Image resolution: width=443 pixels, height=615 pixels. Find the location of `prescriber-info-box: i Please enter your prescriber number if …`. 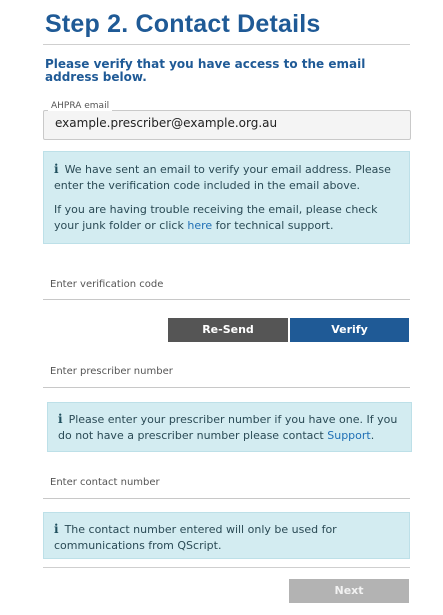

prescriber-info-box: i Please enter your prescriber number if … is located at coordinates (229, 427).